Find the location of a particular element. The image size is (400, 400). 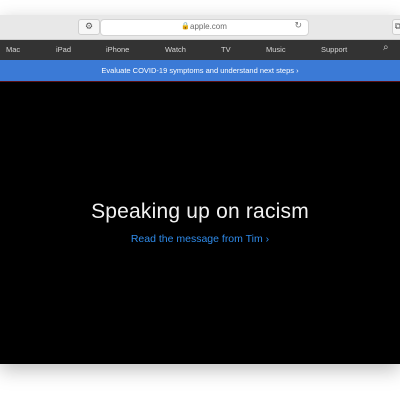

nav-item-iphone: iPhone is located at coordinates (117, 49).